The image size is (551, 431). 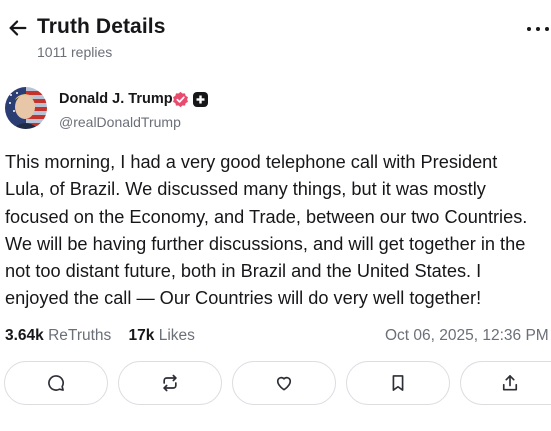 What do you see at coordinates (79, 335) in the screenshot?
I see `retruths-label: ReTruths` at bounding box center [79, 335].